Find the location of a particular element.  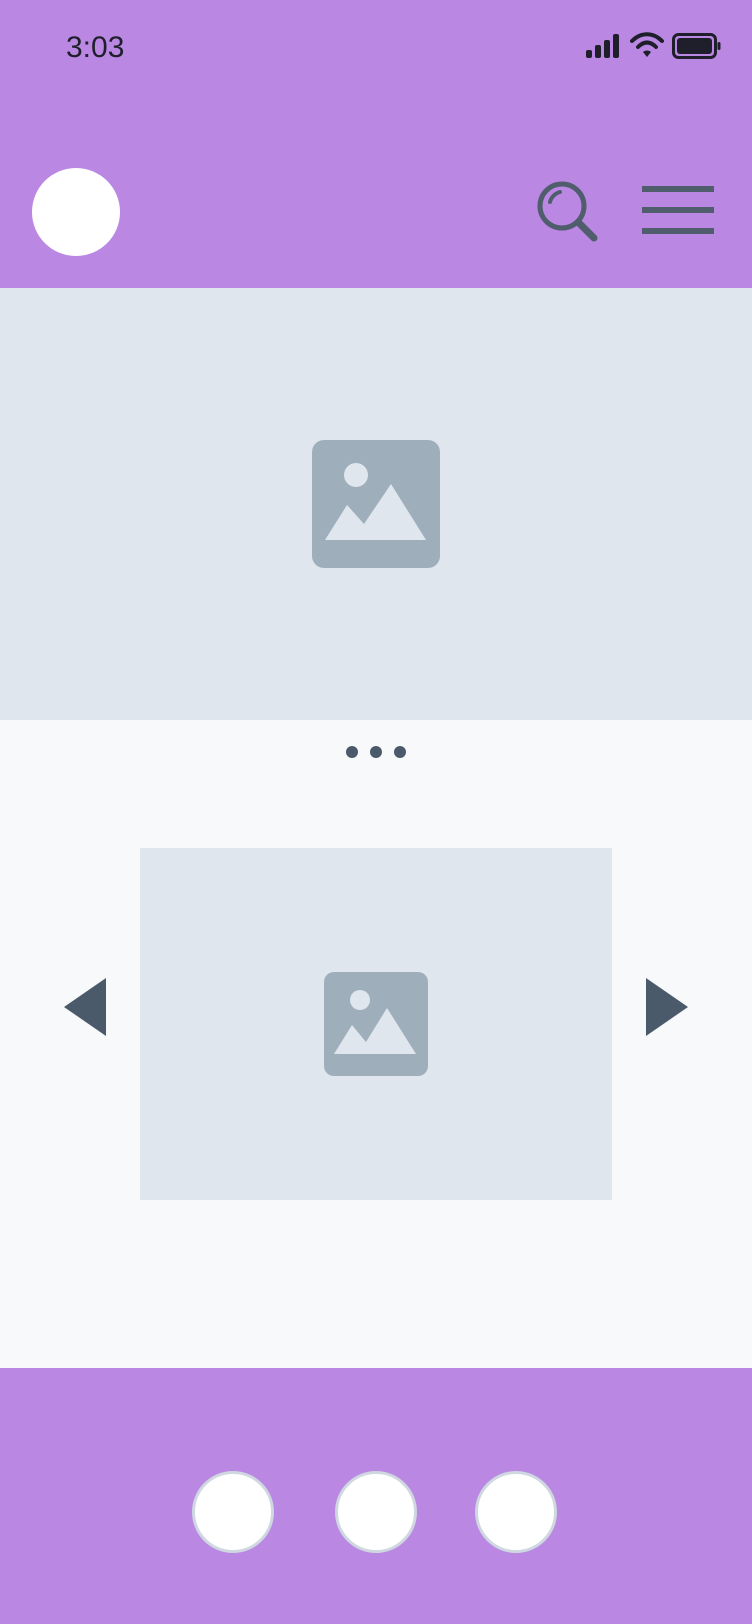

search-icon is located at coordinates (568, 212).